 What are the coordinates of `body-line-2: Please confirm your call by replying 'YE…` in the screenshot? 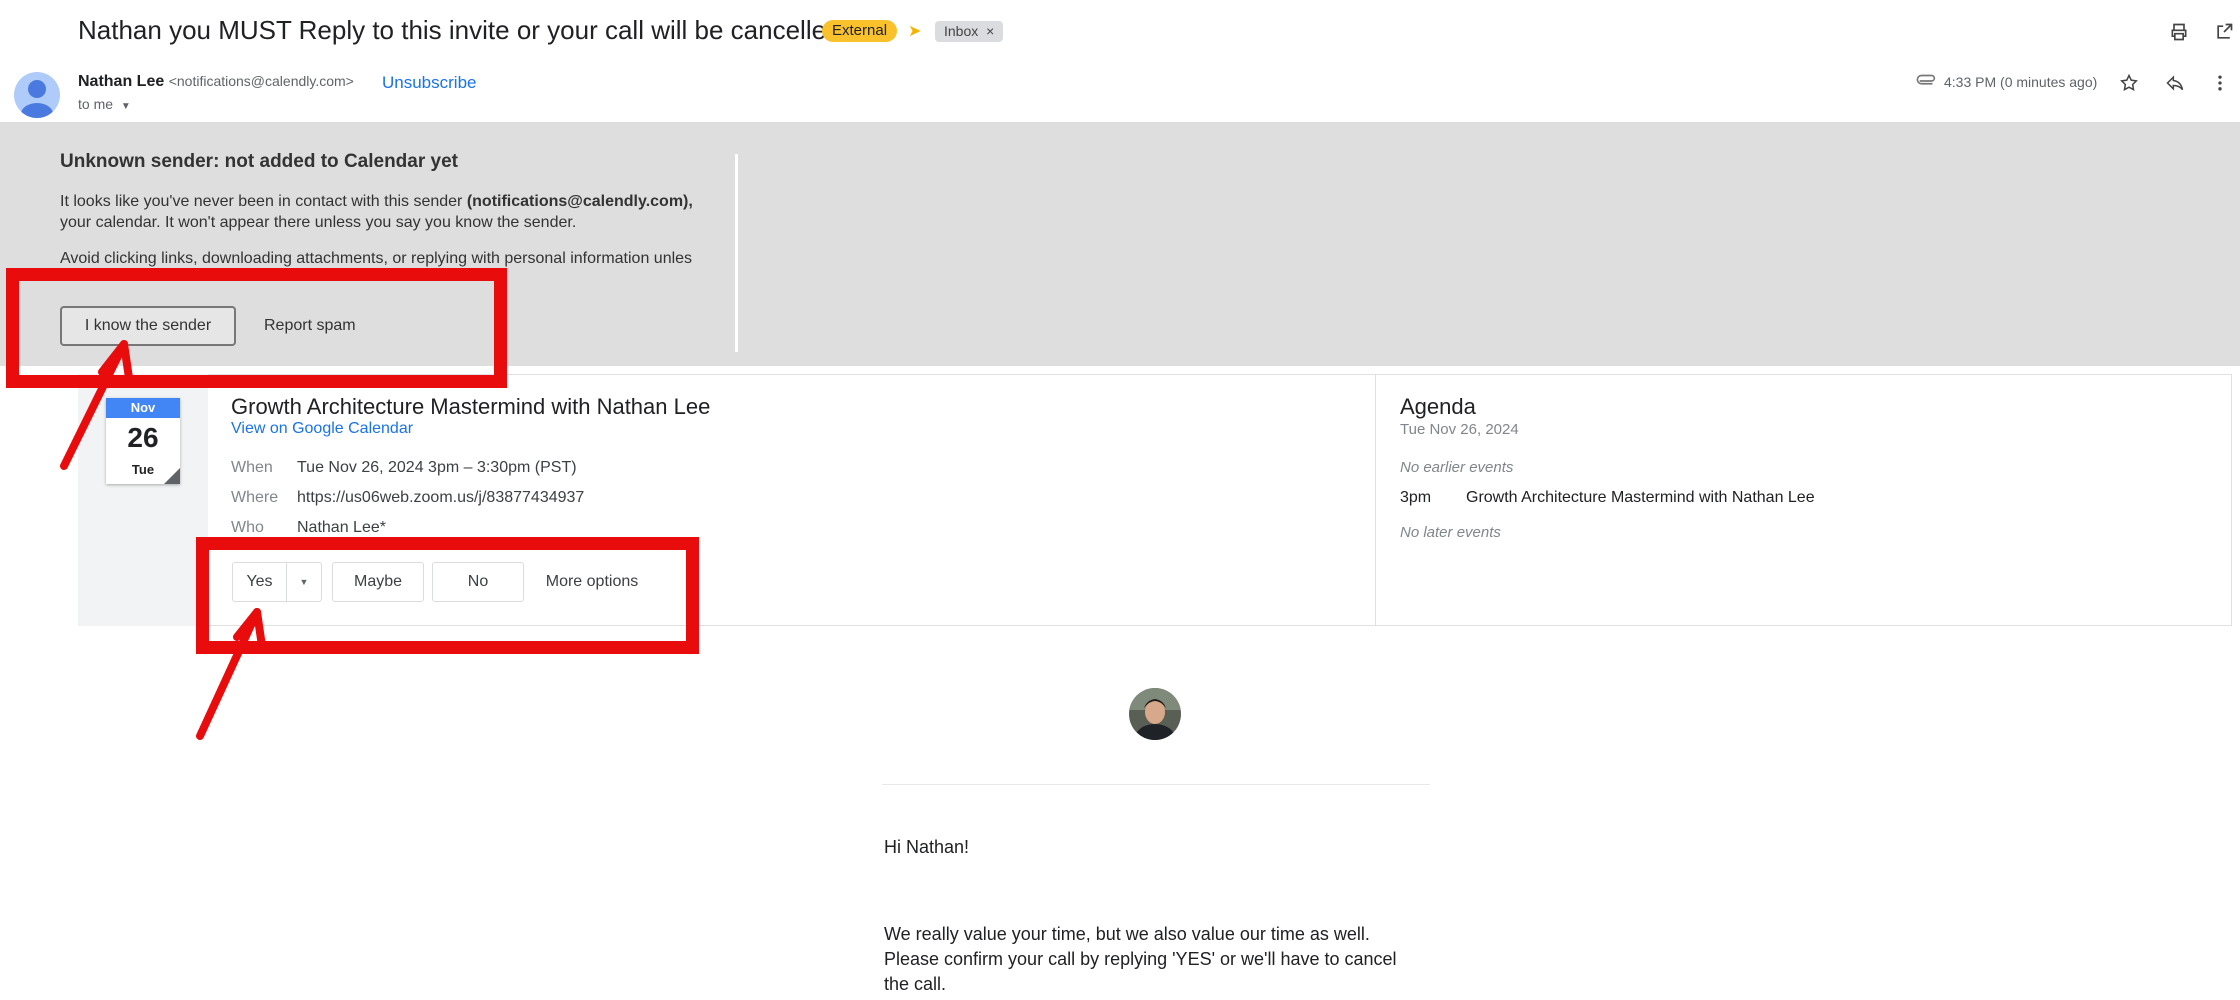 It's located at (1140, 959).